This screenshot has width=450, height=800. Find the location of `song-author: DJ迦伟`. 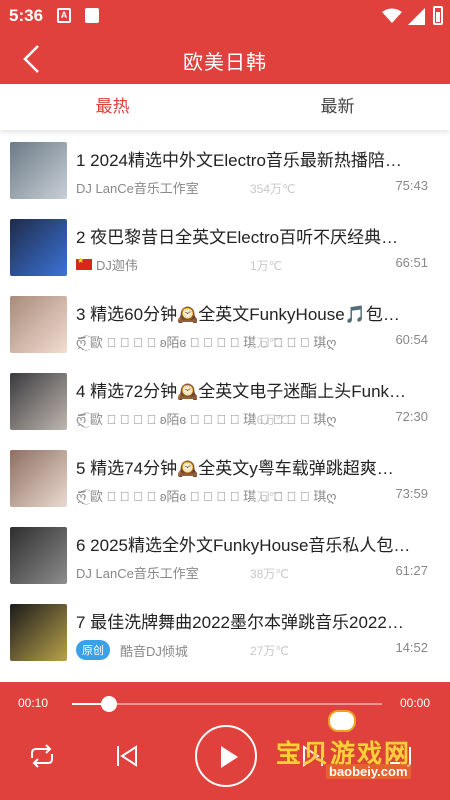

song-author: DJ迦伟 is located at coordinates (107, 264).